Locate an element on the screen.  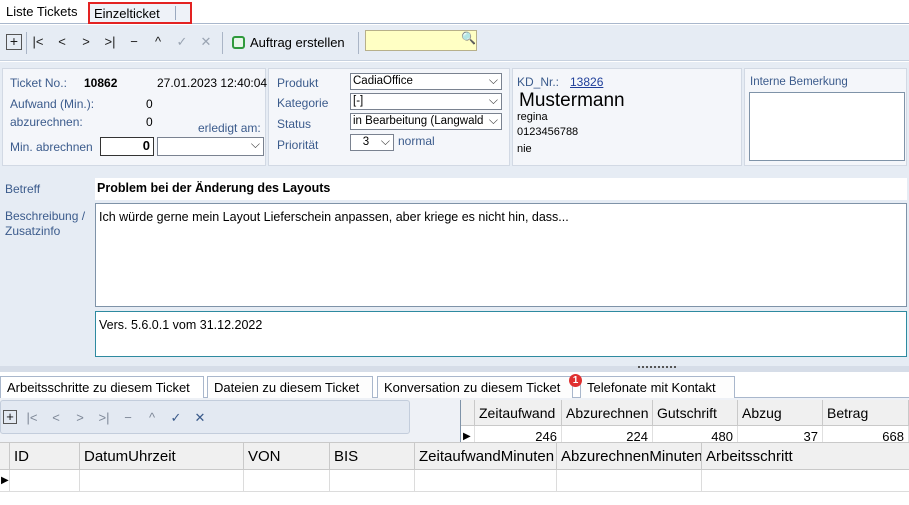
summary-header-credit: Gutschrift is located at coordinates (695, 413).